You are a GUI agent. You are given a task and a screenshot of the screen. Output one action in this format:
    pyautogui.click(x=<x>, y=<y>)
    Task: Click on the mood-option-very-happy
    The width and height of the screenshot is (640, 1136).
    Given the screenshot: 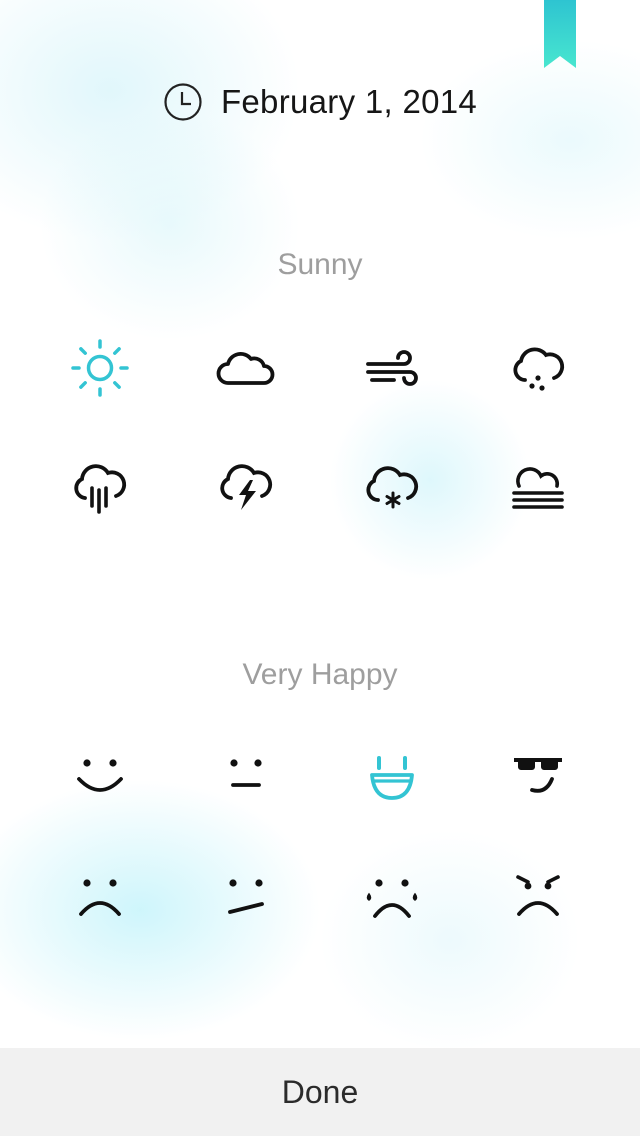 What is the action you would take?
    pyautogui.click(x=392, y=778)
    